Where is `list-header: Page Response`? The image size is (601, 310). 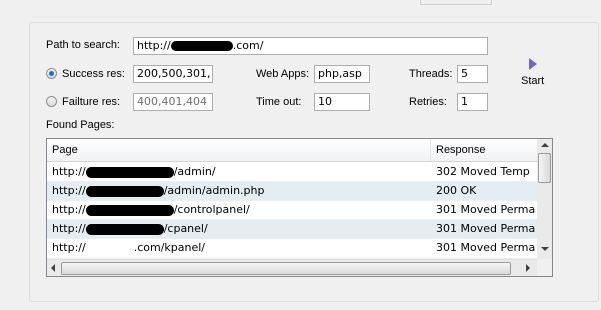 list-header: Page Response is located at coordinates (292, 150).